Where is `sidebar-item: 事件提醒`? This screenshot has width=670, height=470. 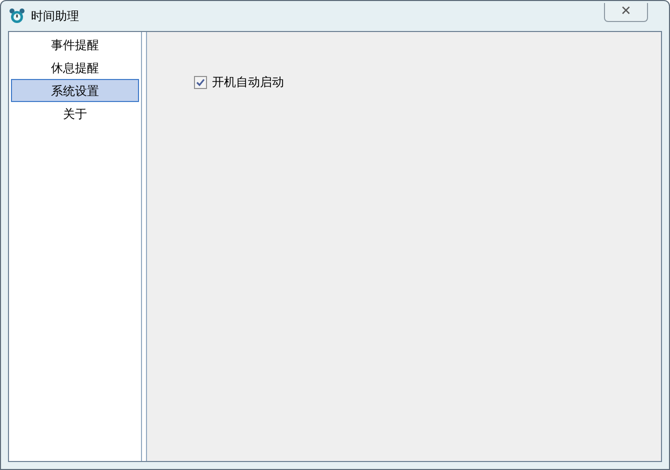
sidebar-item: 事件提醒 is located at coordinates (75, 44).